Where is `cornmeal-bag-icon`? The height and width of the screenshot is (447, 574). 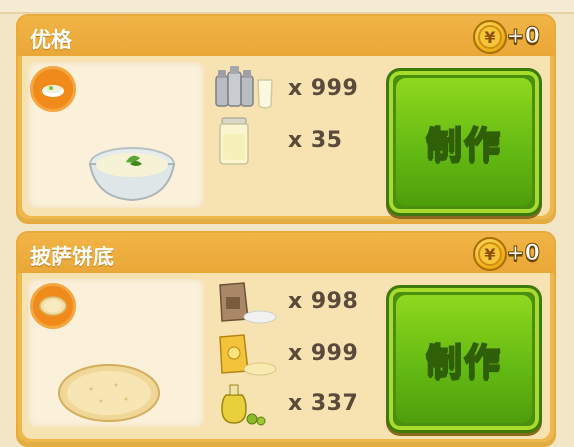 cornmeal-bag-icon is located at coordinates (248, 355).